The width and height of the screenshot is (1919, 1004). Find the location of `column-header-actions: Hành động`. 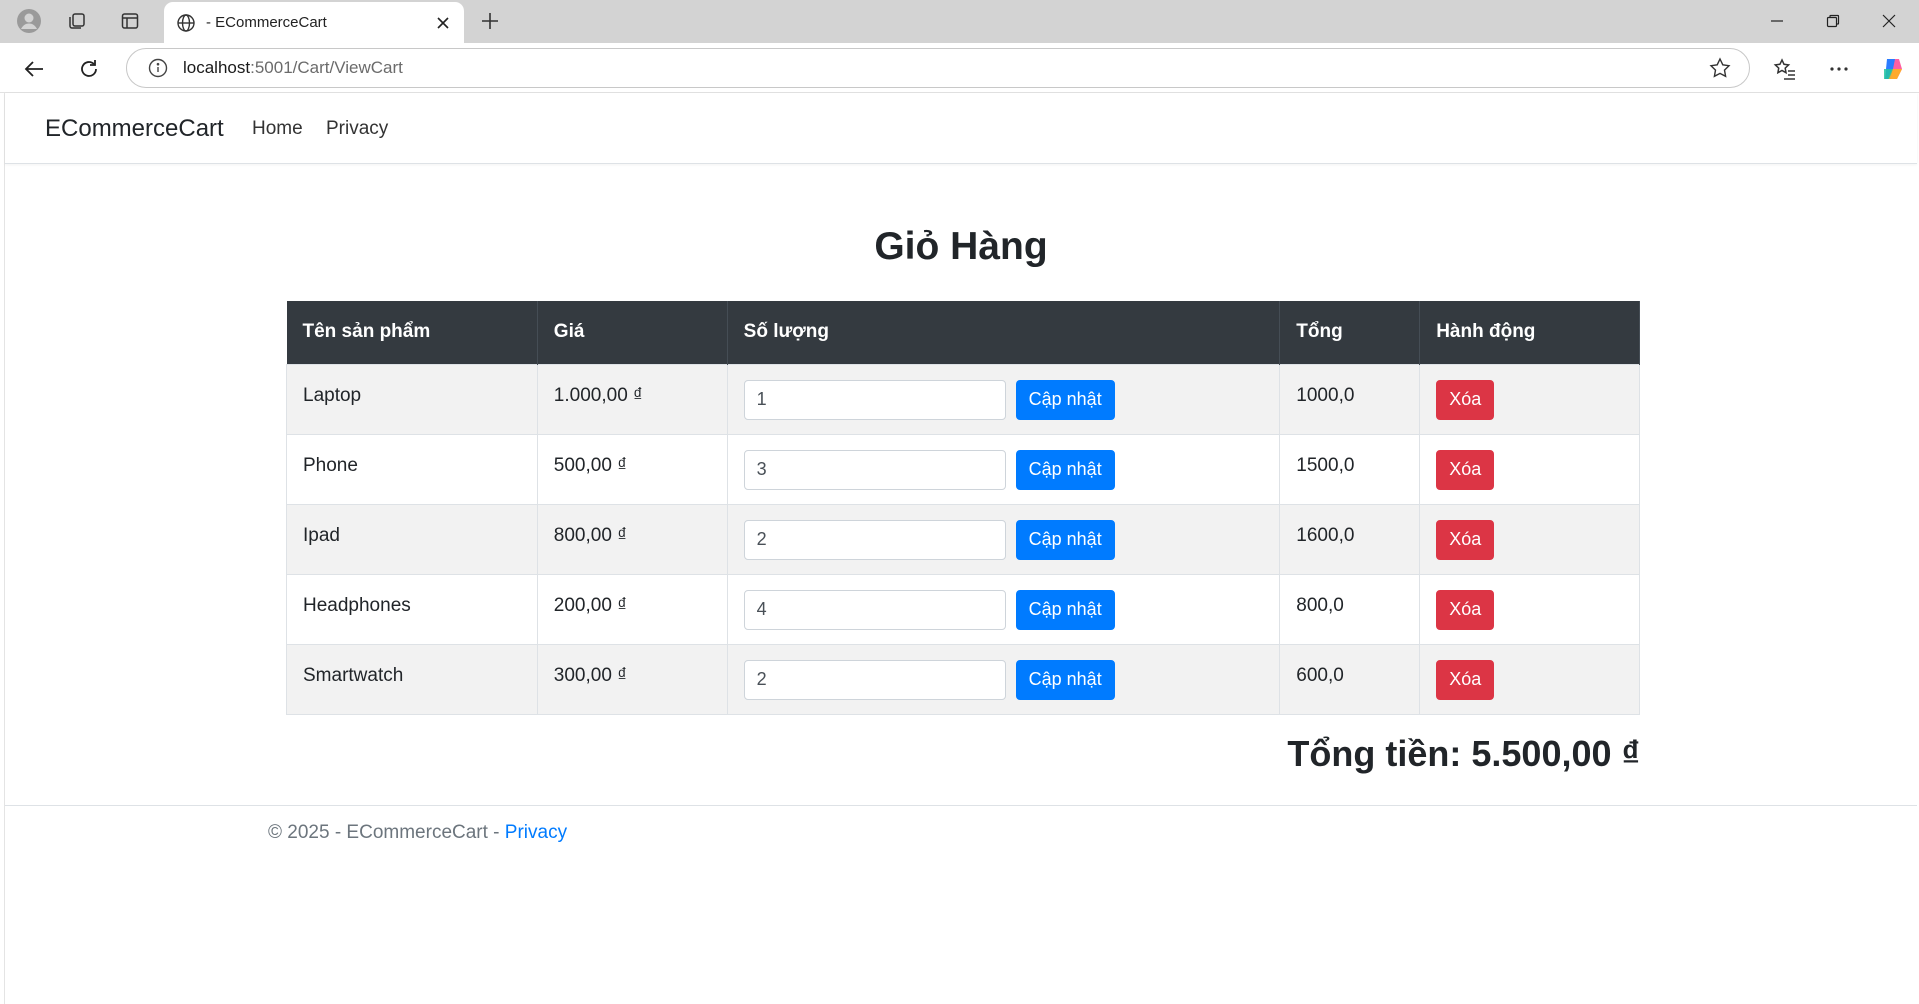

column-header-actions: Hành động is located at coordinates (1529, 332).